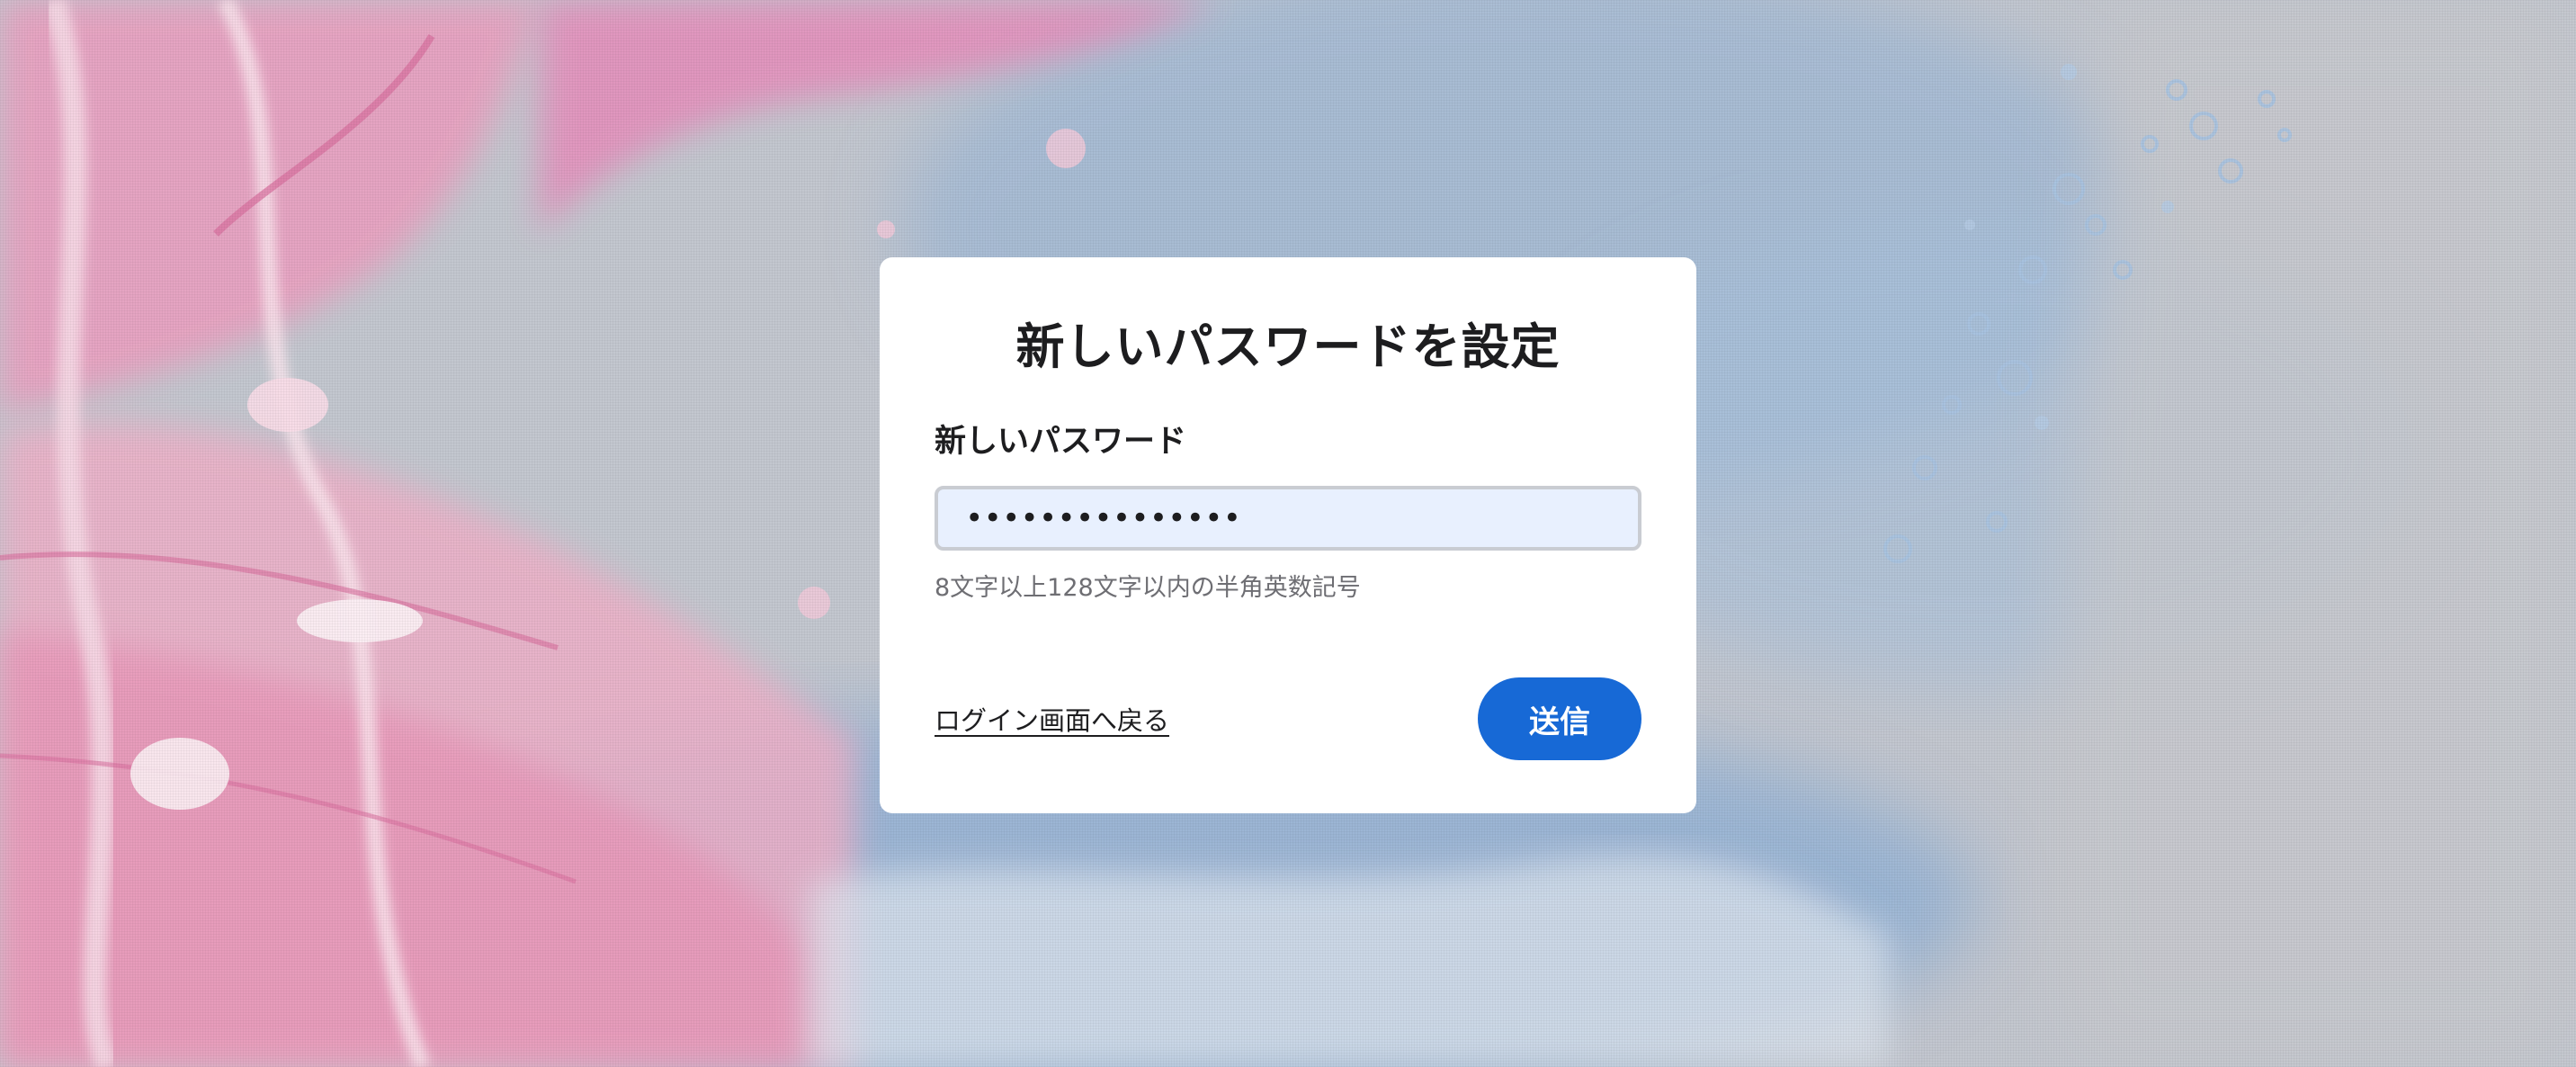 This screenshot has height=1067, width=2576. I want to click on password-label: 新しいパスワード, so click(1061, 442).